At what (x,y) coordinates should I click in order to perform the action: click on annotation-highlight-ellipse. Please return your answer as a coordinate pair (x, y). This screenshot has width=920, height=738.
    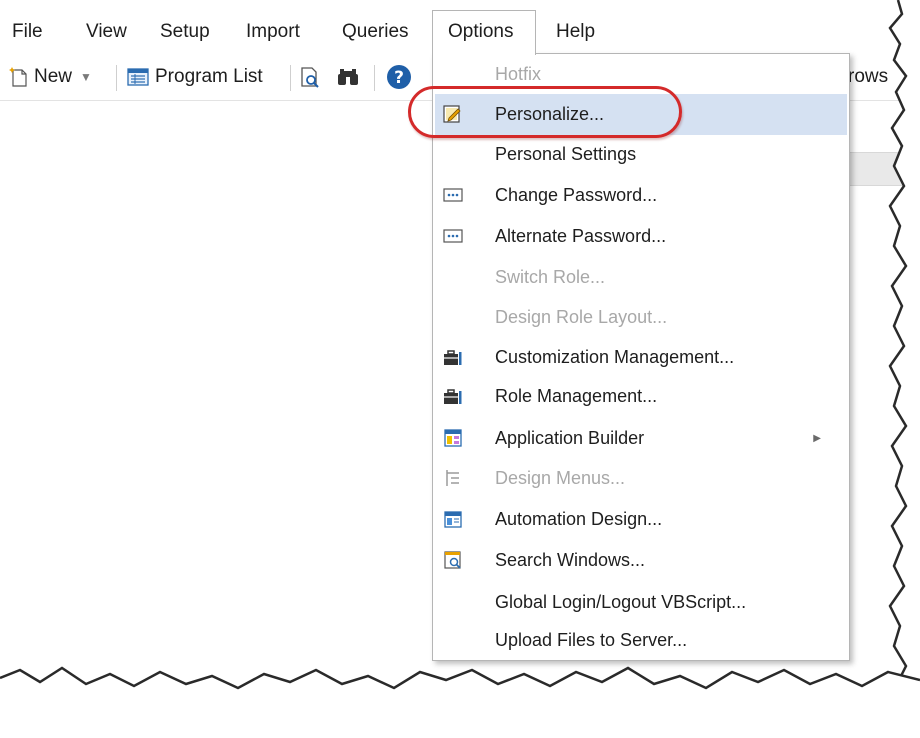
    Looking at the image, I should click on (545, 112).